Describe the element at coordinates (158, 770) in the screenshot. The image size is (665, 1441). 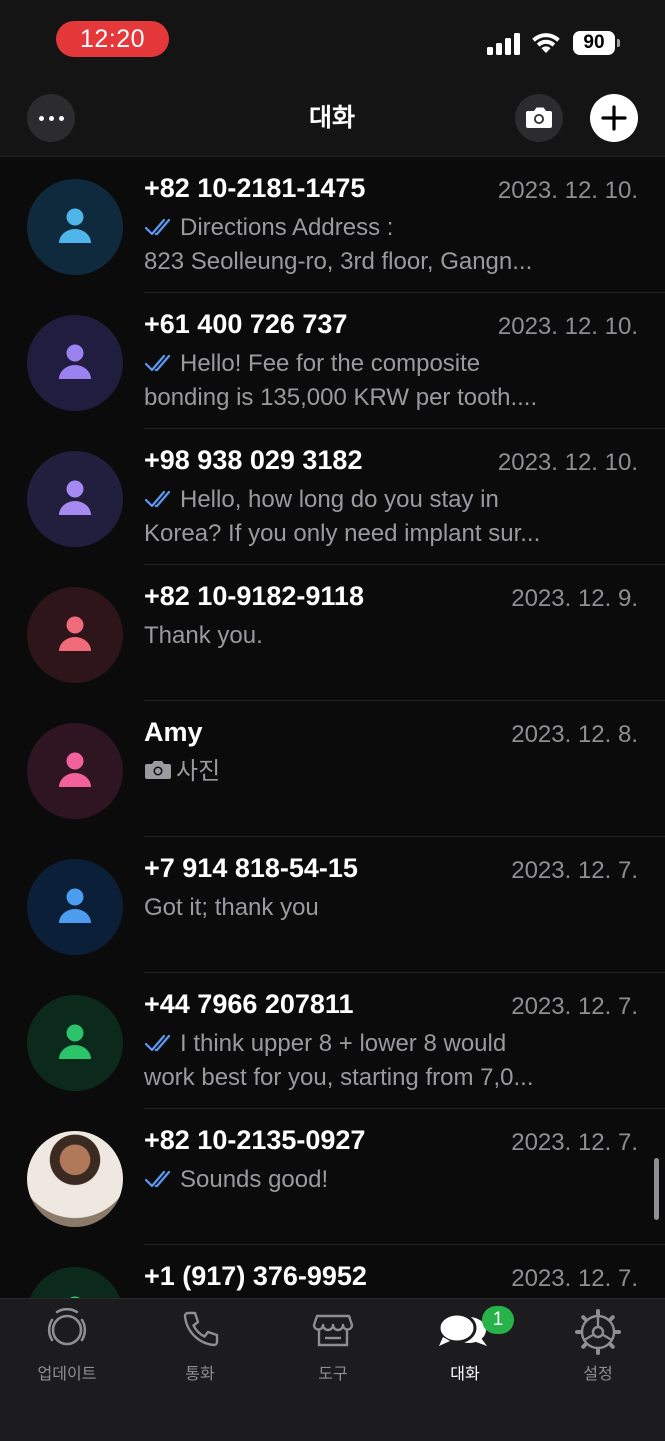
I see `photo-icon` at that location.